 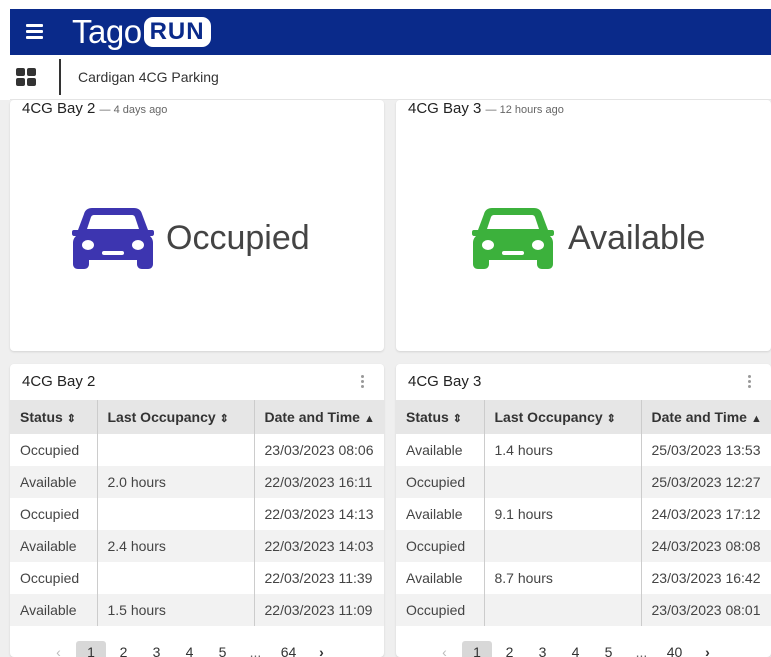 I want to click on last-update: — 4 days ago, so click(x=133, y=110).